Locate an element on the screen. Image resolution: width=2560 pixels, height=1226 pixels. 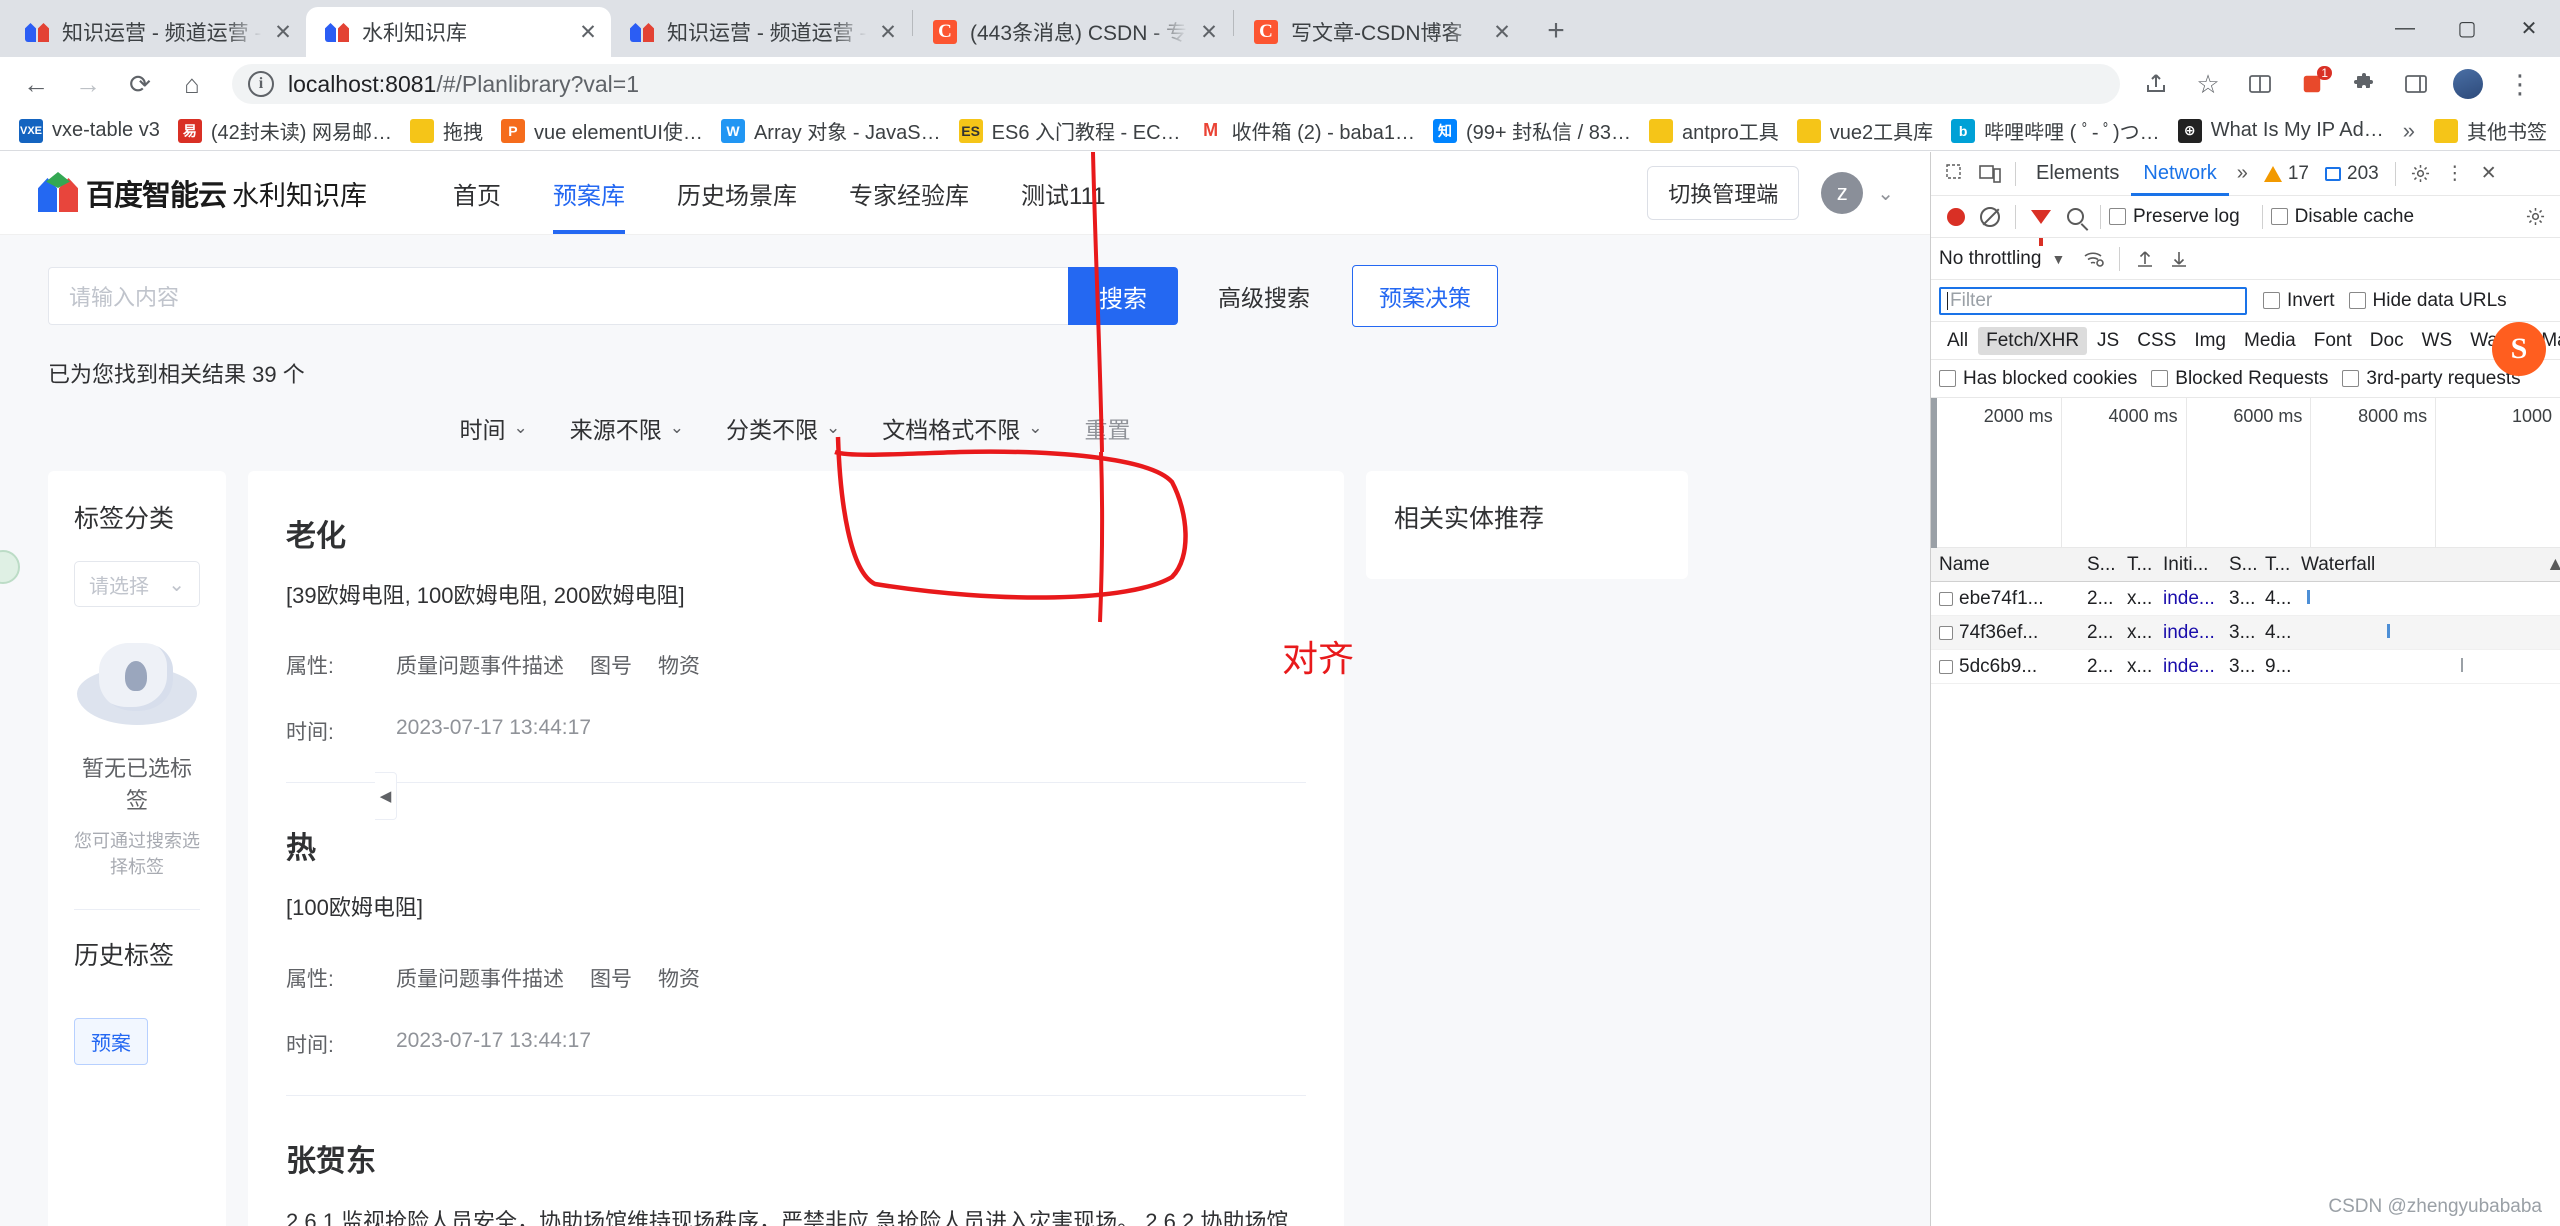
record-button is located at coordinates (1956, 217).